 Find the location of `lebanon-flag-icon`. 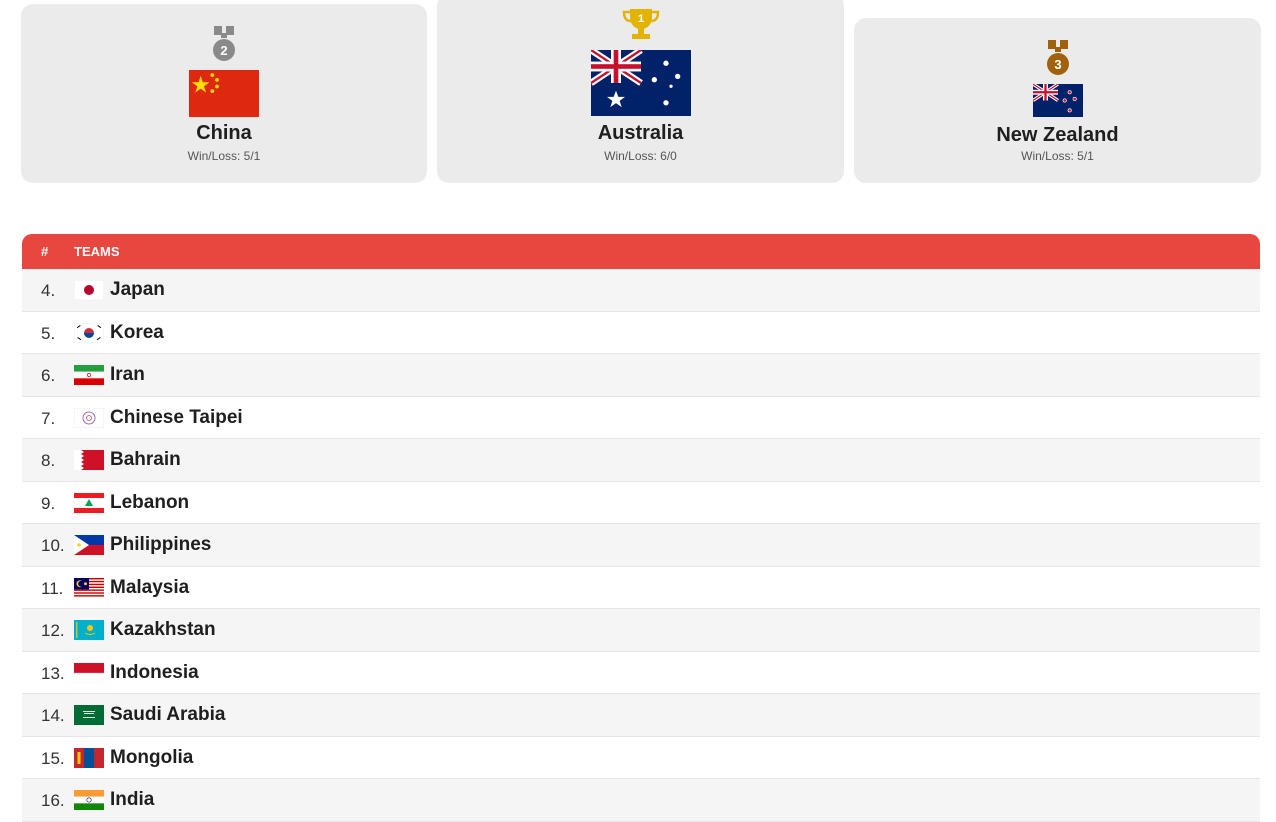

lebanon-flag-icon is located at coordinates (89, 502).